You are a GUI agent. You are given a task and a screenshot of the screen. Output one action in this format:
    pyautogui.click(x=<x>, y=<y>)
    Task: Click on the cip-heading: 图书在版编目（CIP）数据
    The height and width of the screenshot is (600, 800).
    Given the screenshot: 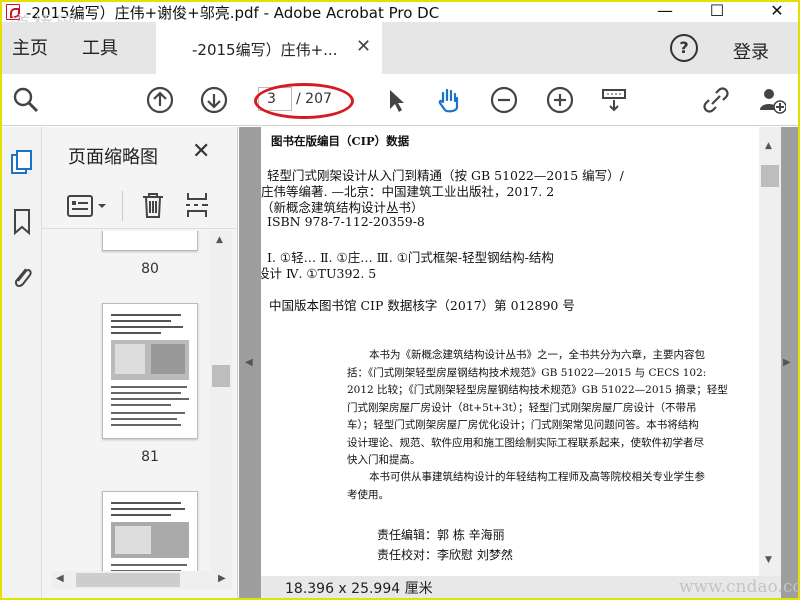 What is the action you would take?
    pyautogui.click(x=340, y=141)
    